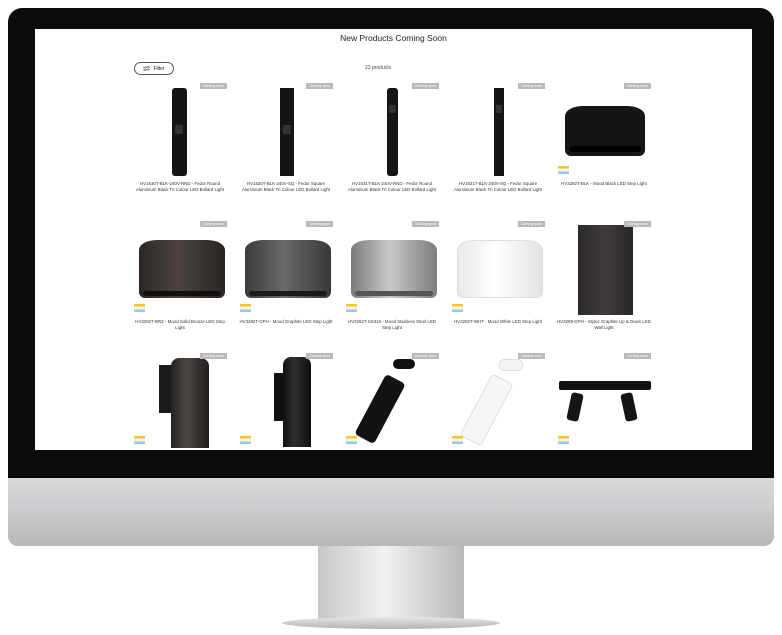  I want to click on filter-label: Filter, so click(159, 68).